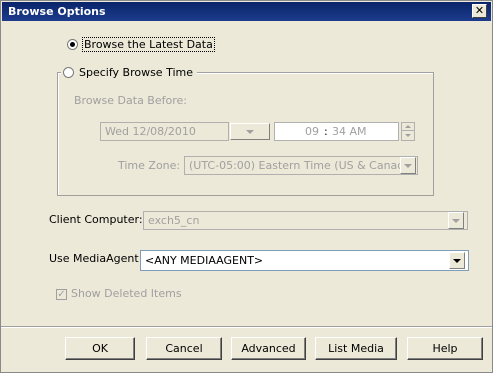 The height and width of the screenshot is (373, 493). Describe the element at coordinates (130, 100) in the screenshot. I see `browse-before-label: Browse Data Before:` at that location.